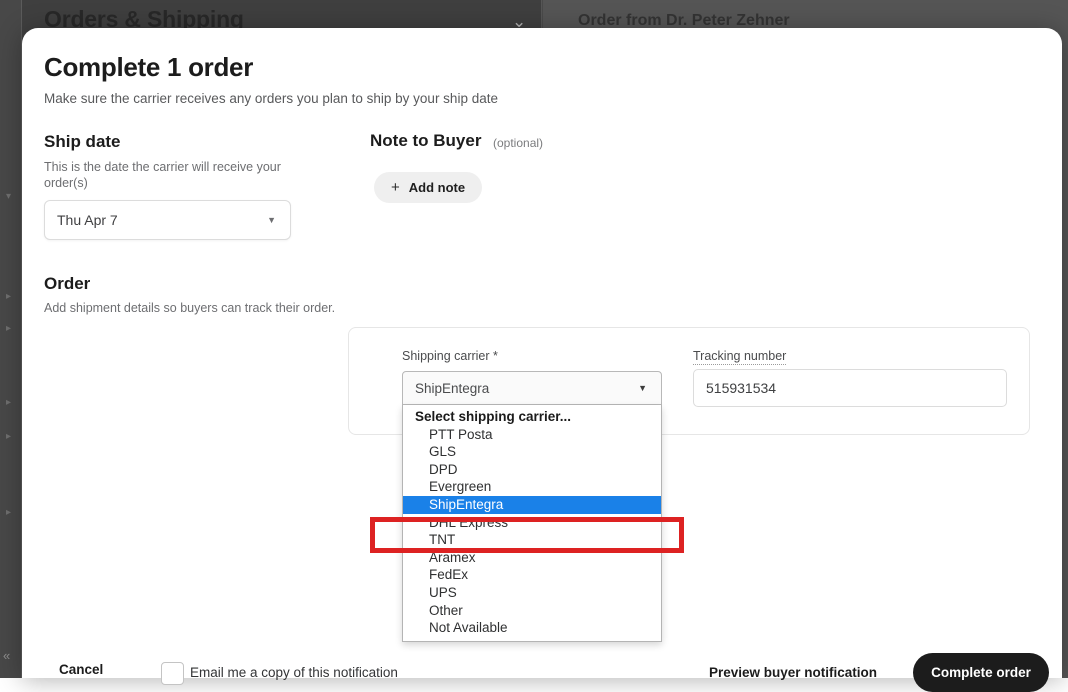  I want to click on tracking-number-input: 515931534, so click(850, 388).